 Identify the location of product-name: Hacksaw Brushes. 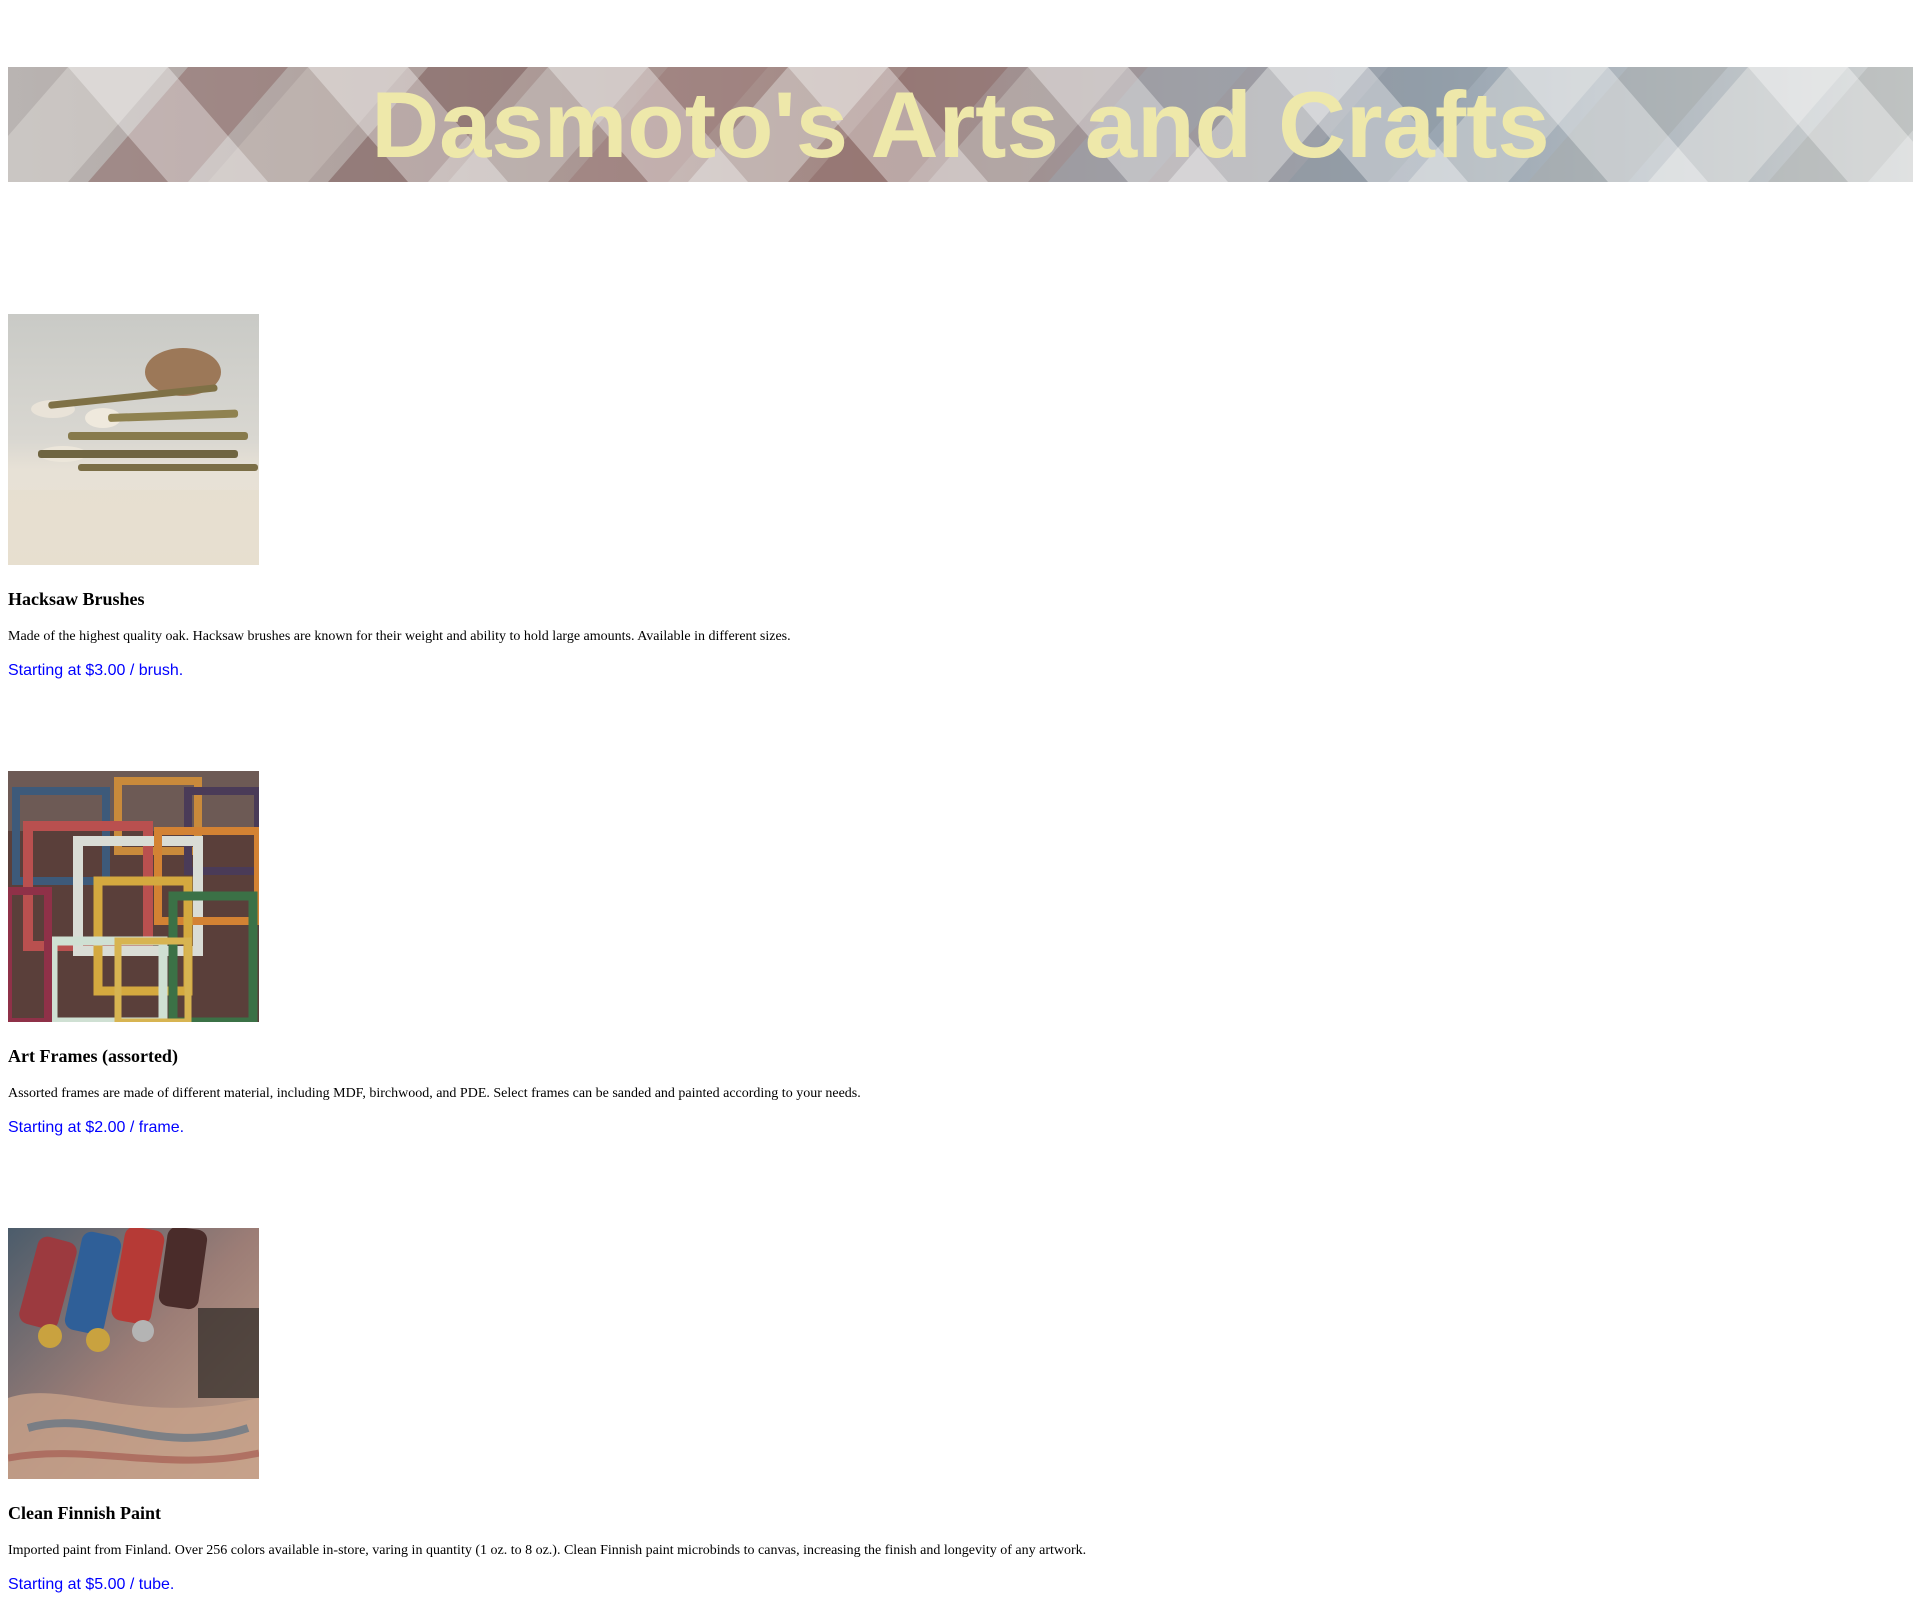
(76, 599).